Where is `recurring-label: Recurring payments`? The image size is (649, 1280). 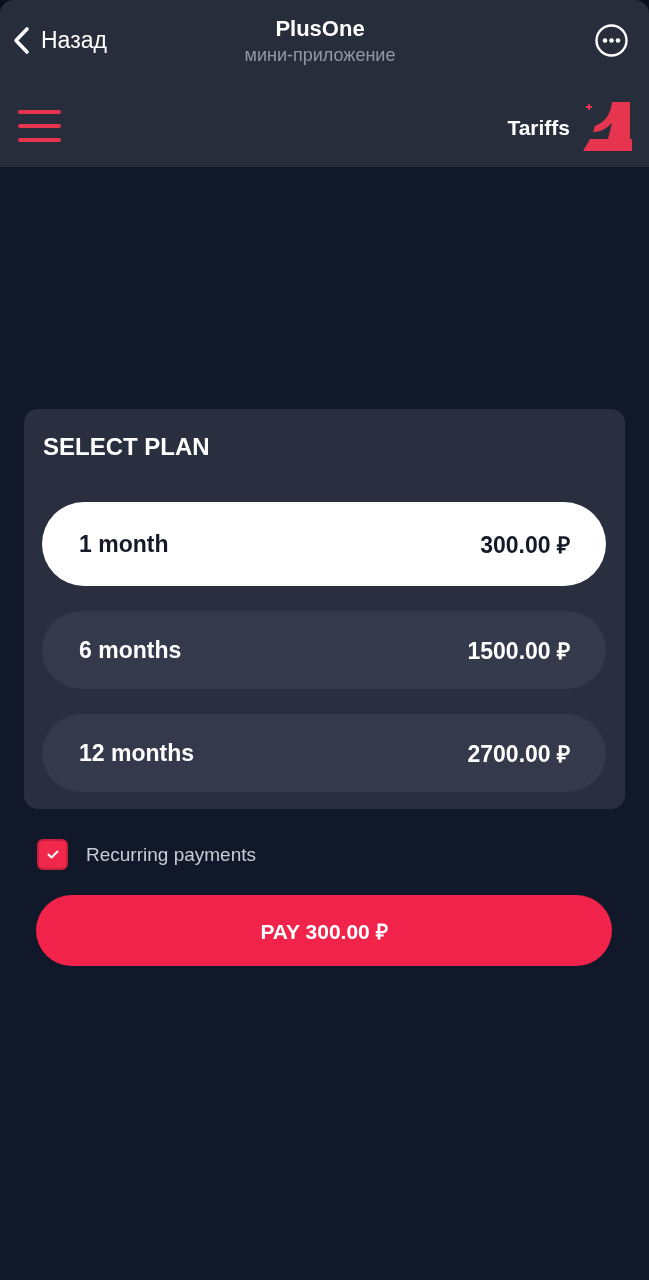
recurring-label: Recurring payments is located at coordinates (171, 854).